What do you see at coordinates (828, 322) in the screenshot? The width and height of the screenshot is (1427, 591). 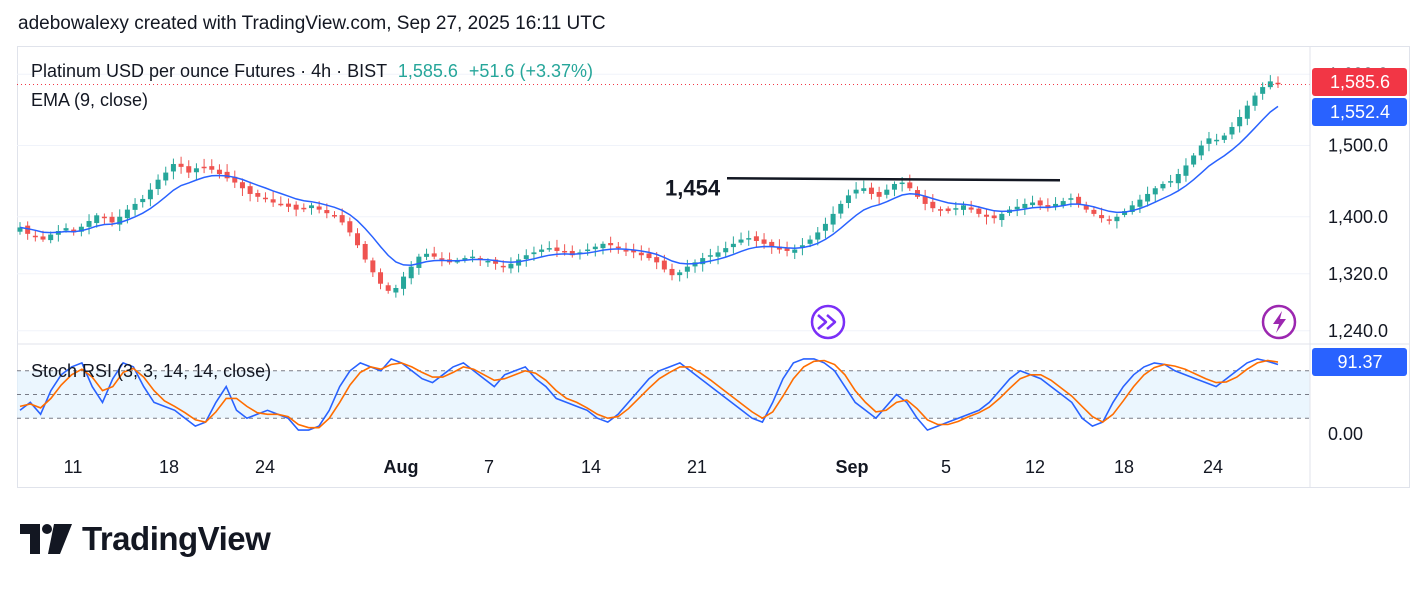 I see `fast-forward-circle-icon` at bounding box center [828, 322].